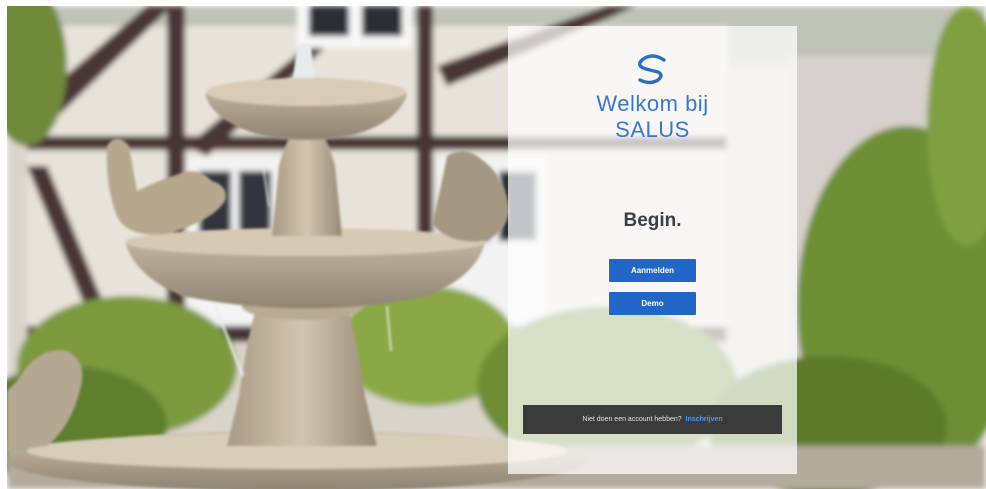 The height and width of the screenshot is (489, 986). I want to click on welcome-line-2: SALUS, so click(652, 129).